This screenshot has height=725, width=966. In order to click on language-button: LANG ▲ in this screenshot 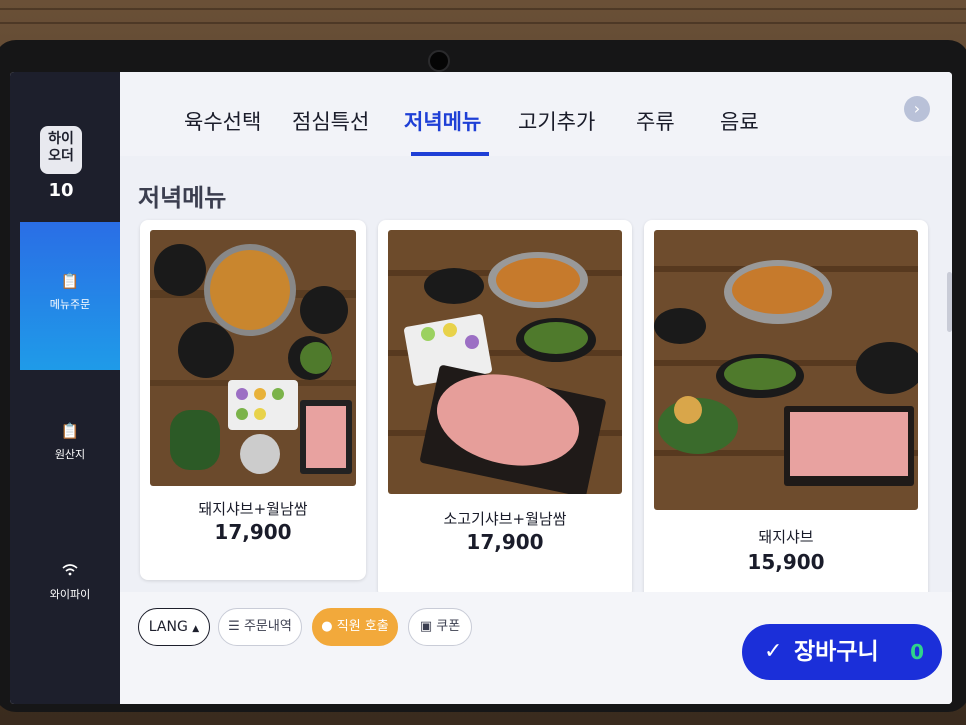, I will do `click(174, 627)`.